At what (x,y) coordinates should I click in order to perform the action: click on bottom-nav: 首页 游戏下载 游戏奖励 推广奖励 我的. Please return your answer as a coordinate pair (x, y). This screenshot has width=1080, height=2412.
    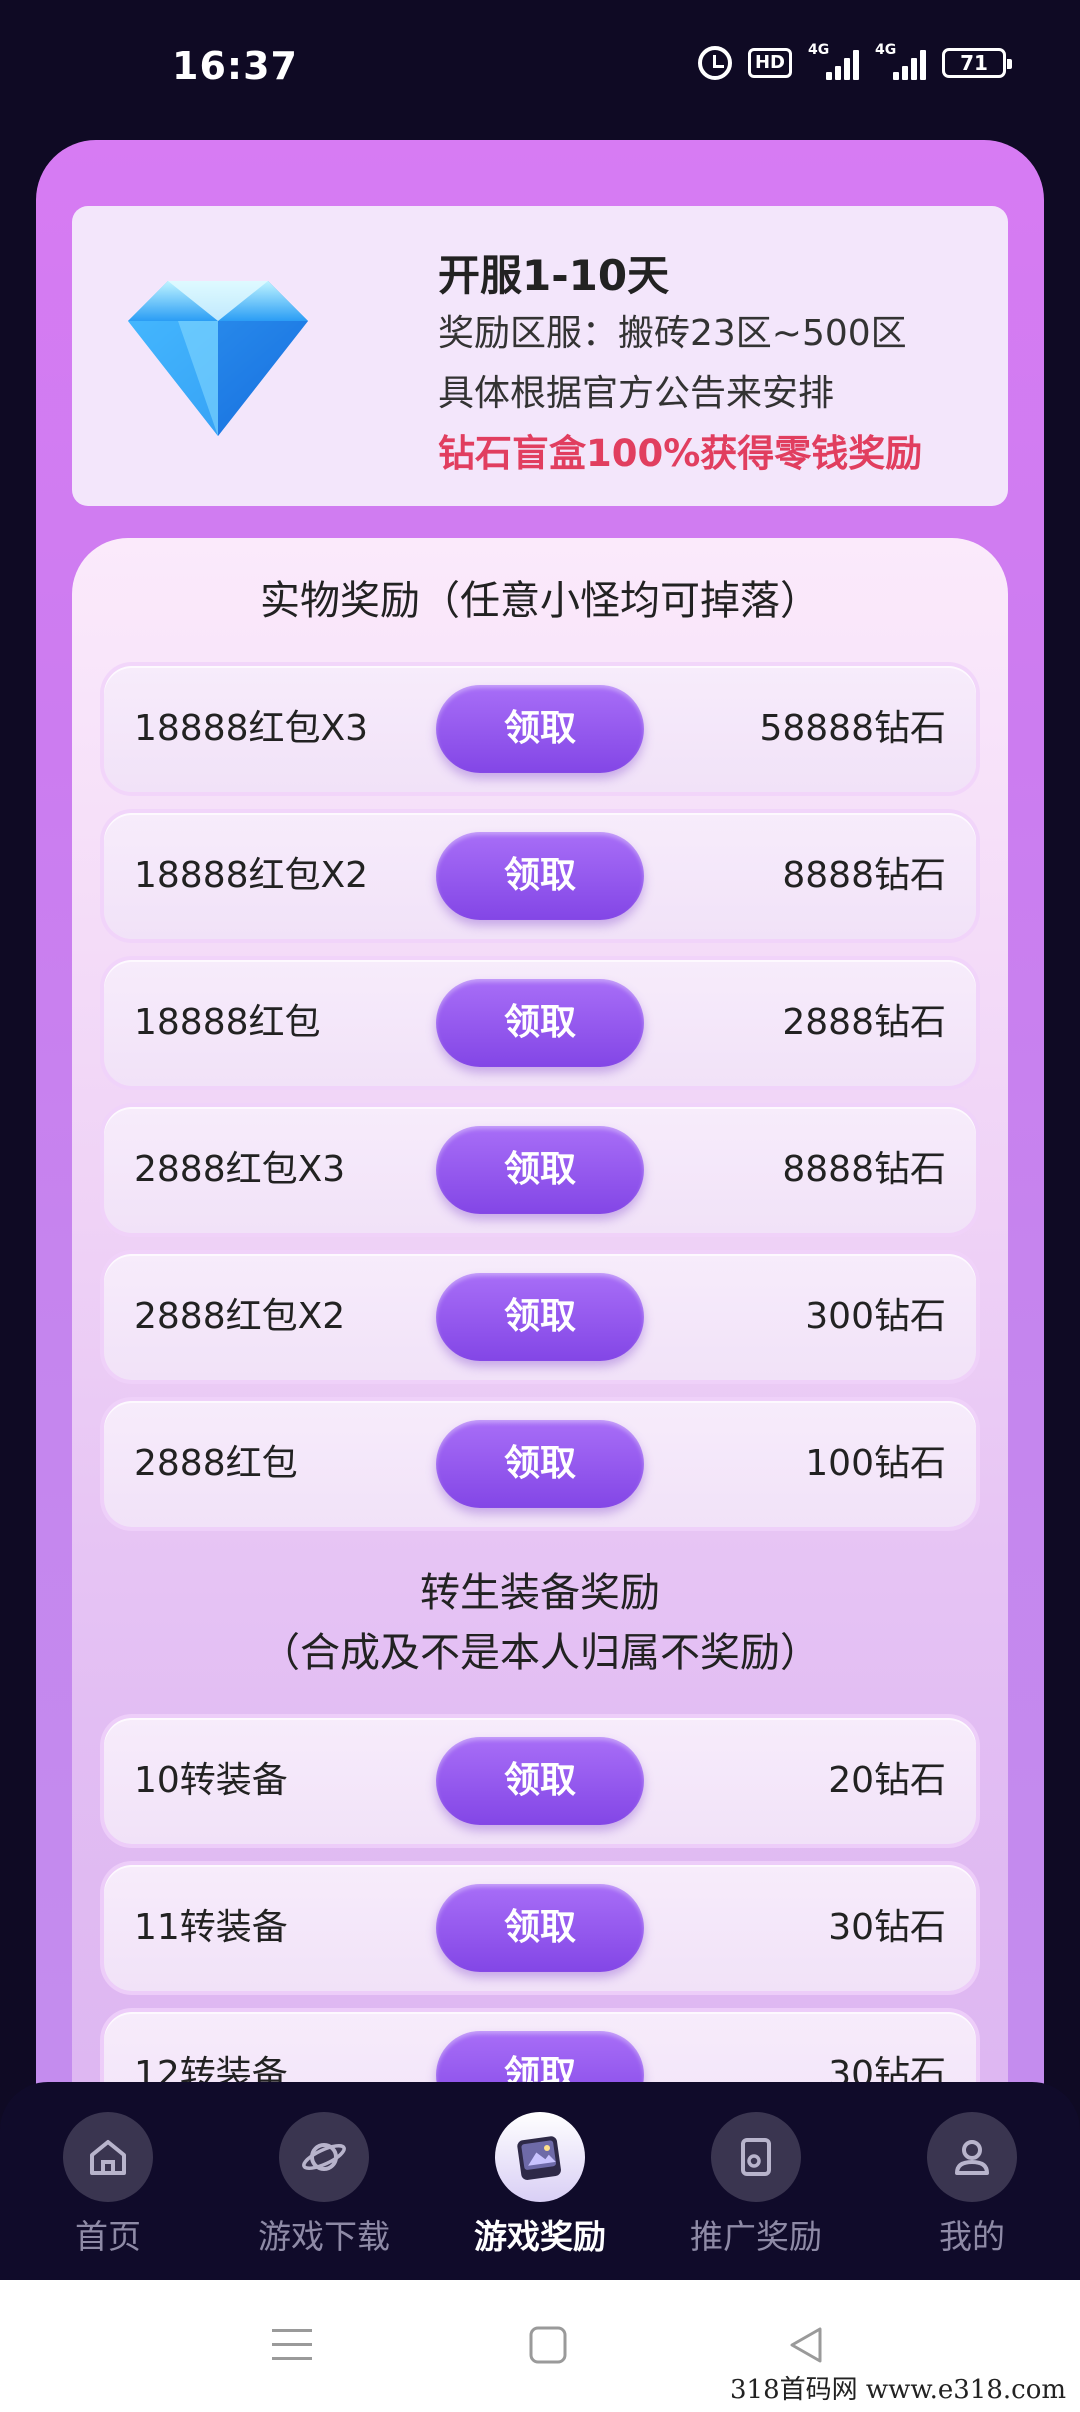
    Looking at the image, I should click on (540, 2181).